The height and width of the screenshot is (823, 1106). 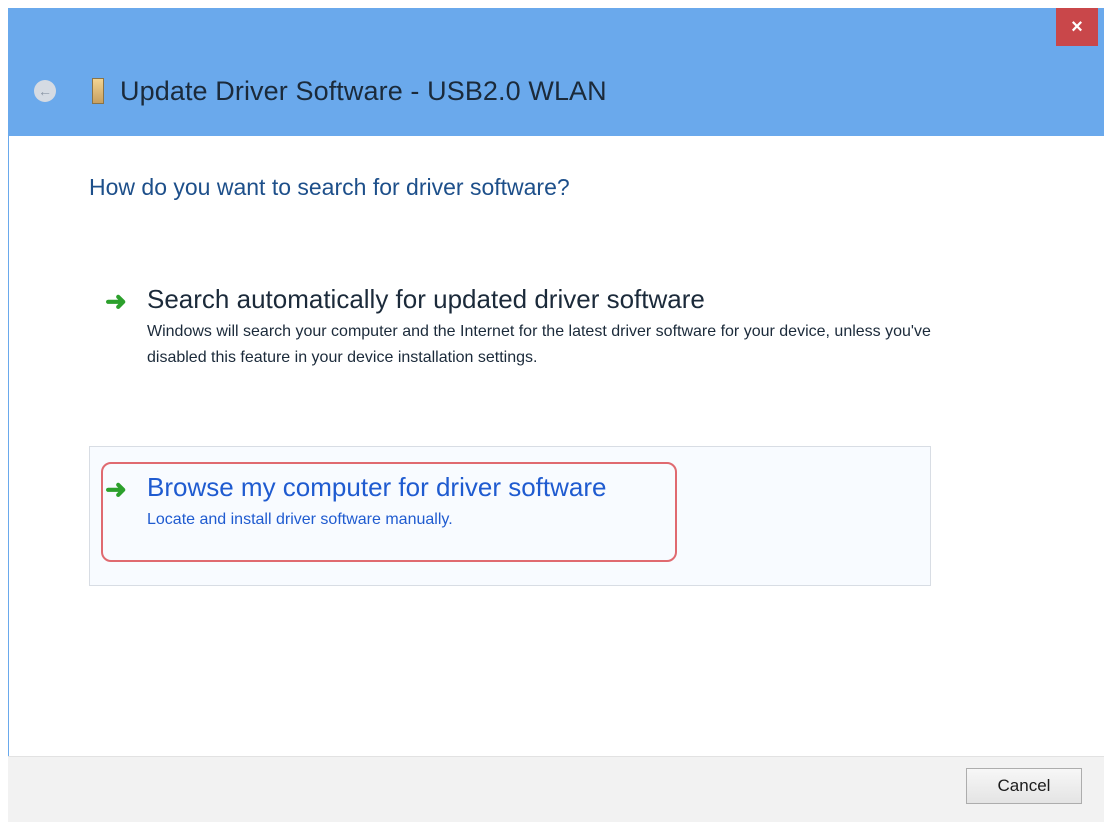 I want to click on window-title: Update Driver Software - USB2.0 WLAN, so click(x=363, y=91).